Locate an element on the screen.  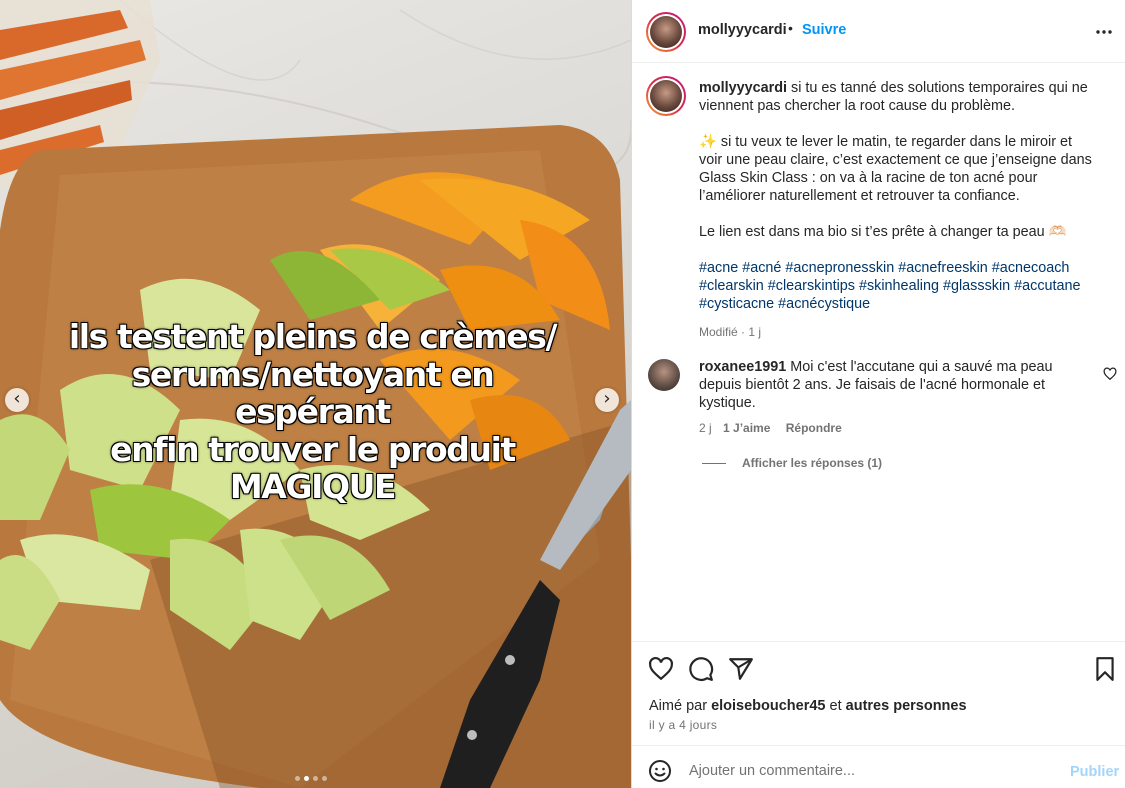
replies-divider-line is located at coordinates (714, 464).